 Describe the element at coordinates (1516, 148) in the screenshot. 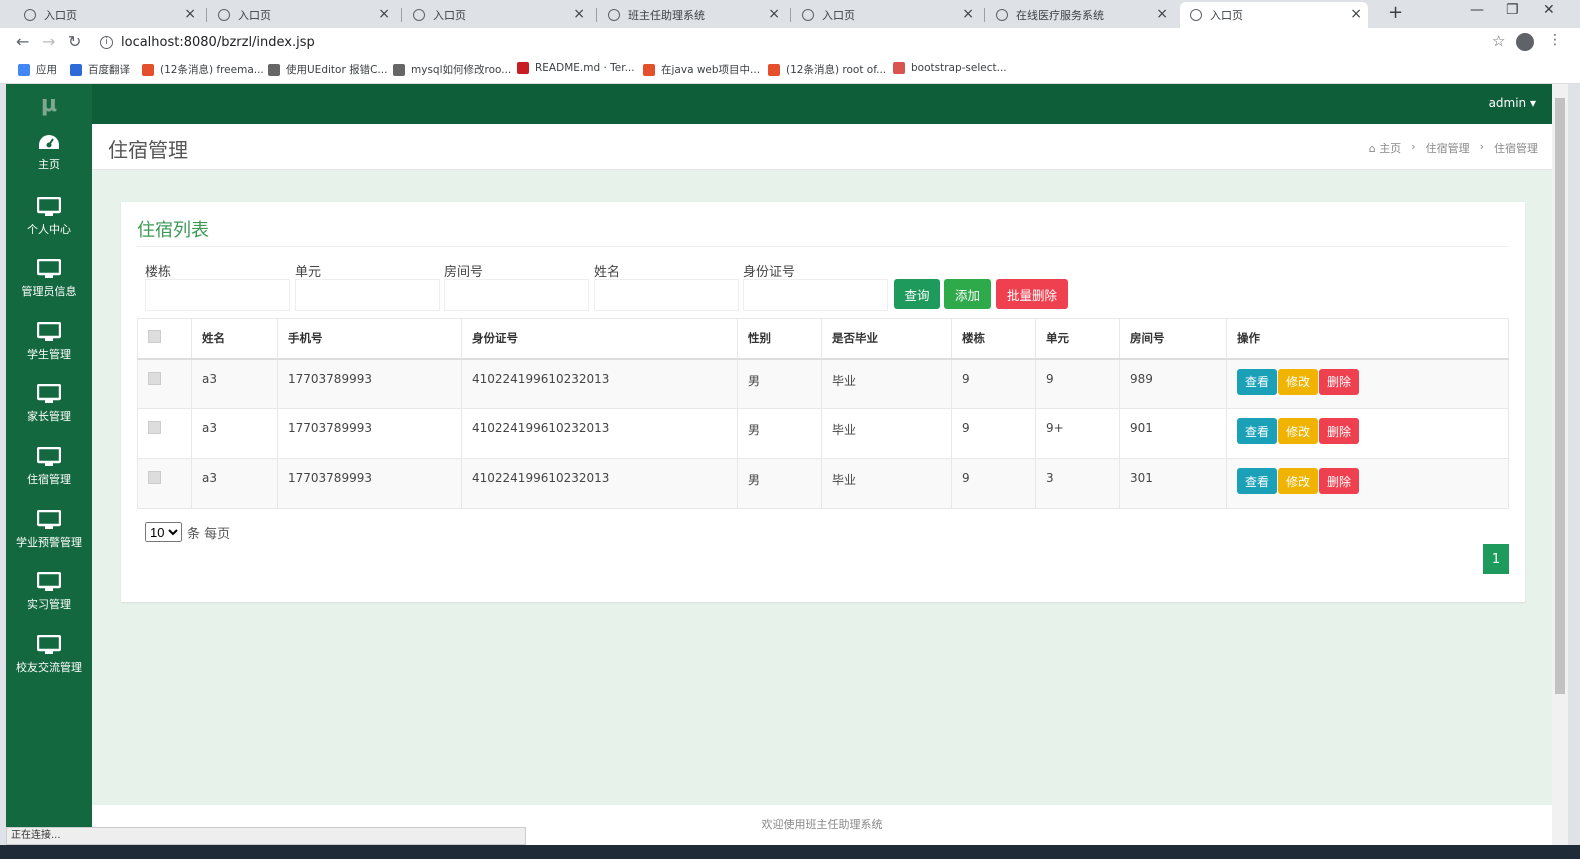

I see `breadcrumb-current: 住宿管理` at that location.